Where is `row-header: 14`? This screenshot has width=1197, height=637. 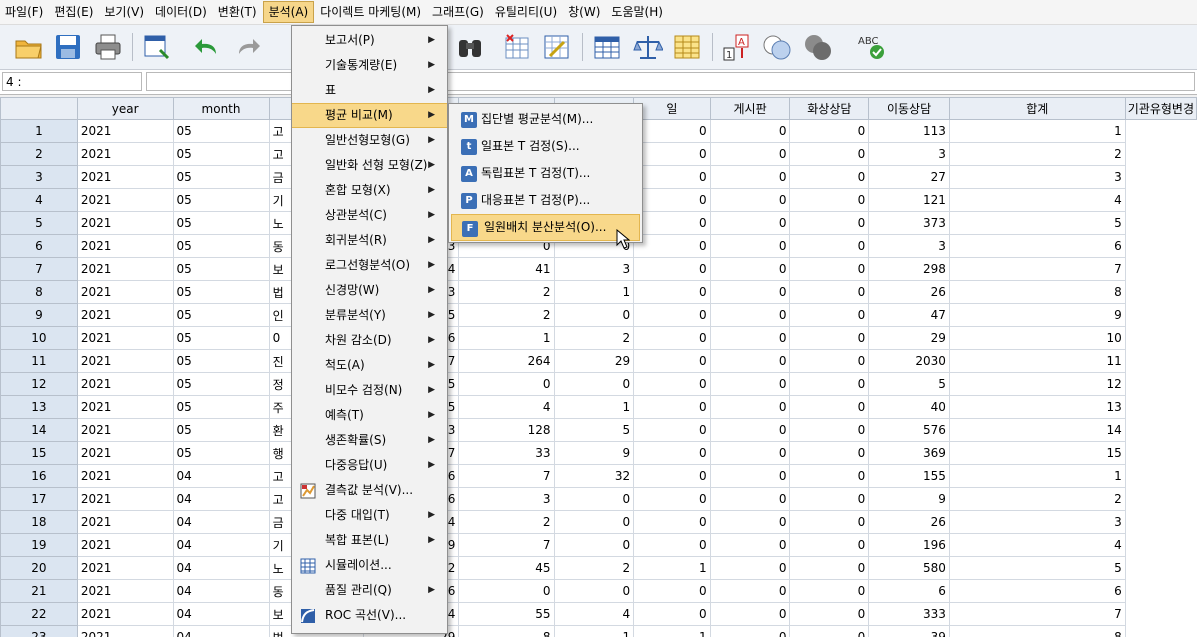 row-header: 14 is located at coordinates (39, 430).